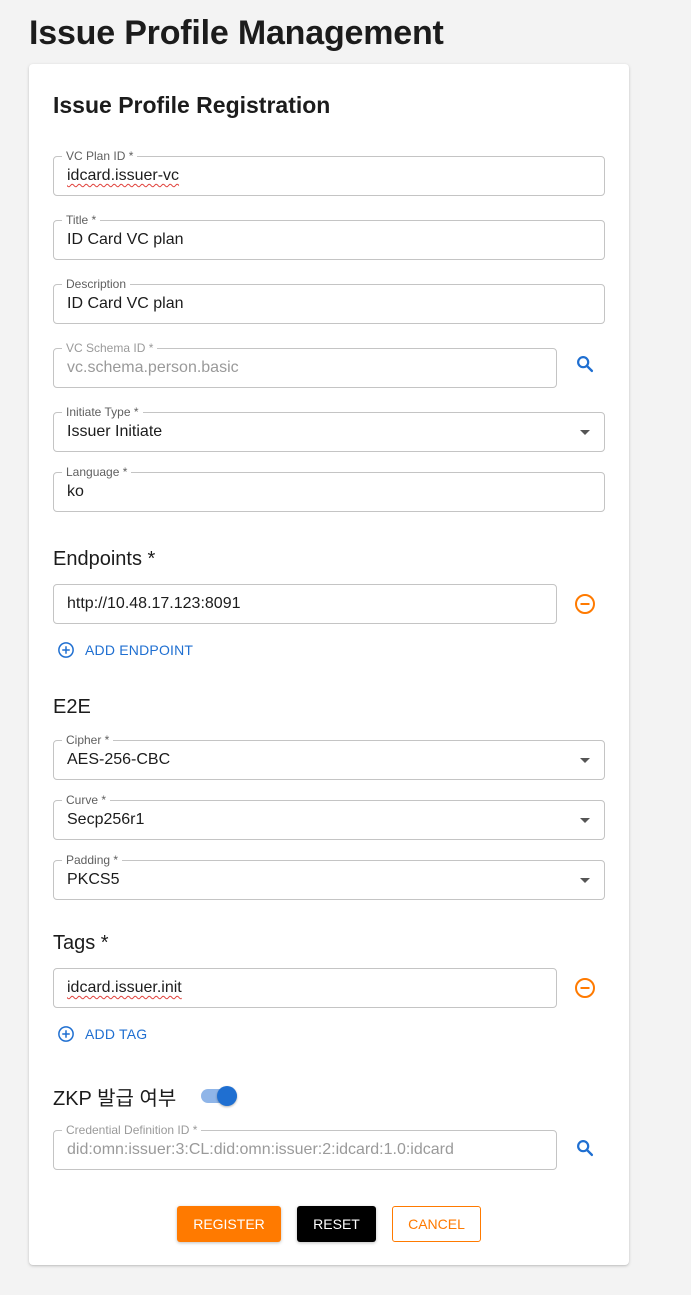 The width and height of the screenshot is (691, 1295). I want to click on title-value: ID Card VC plan, so click(125, 239).